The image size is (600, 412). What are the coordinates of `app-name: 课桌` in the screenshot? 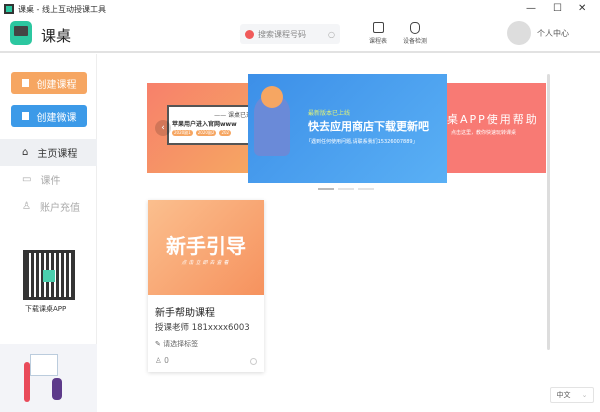 It's located at (56, 36).